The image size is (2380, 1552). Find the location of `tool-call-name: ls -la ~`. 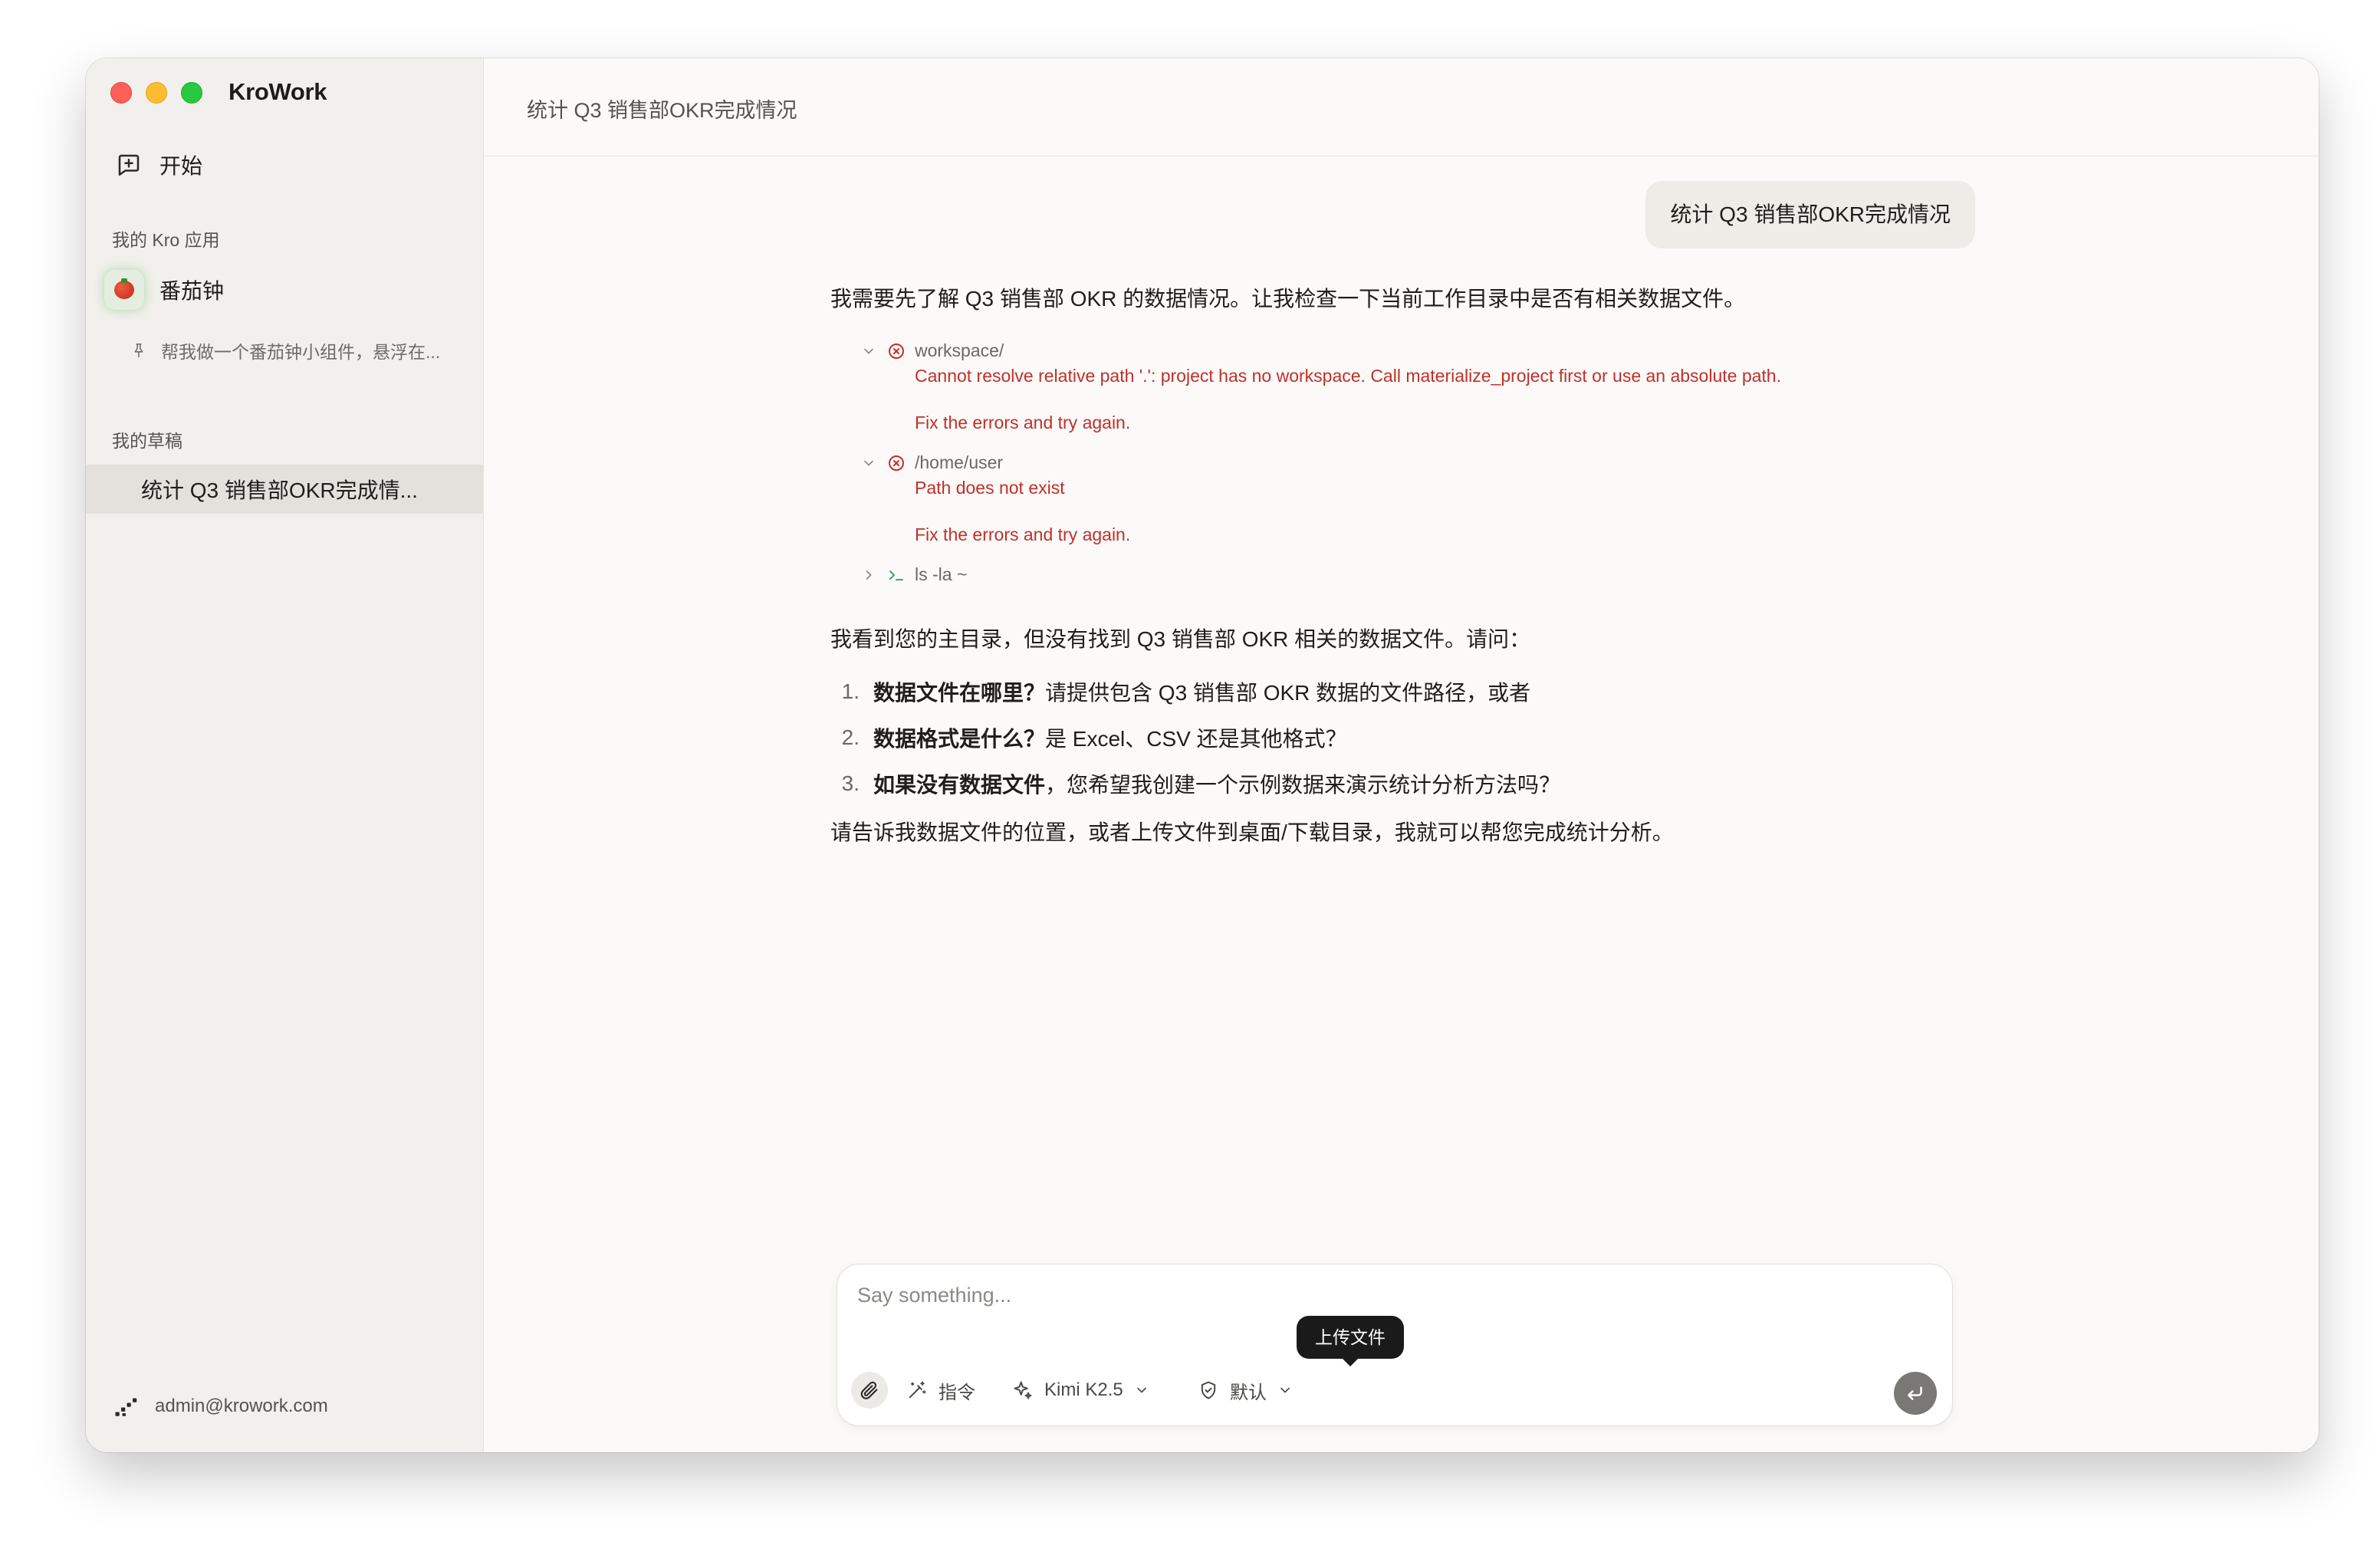

tool-call-name: ls -la ~ is located at coordinates (942, 574).